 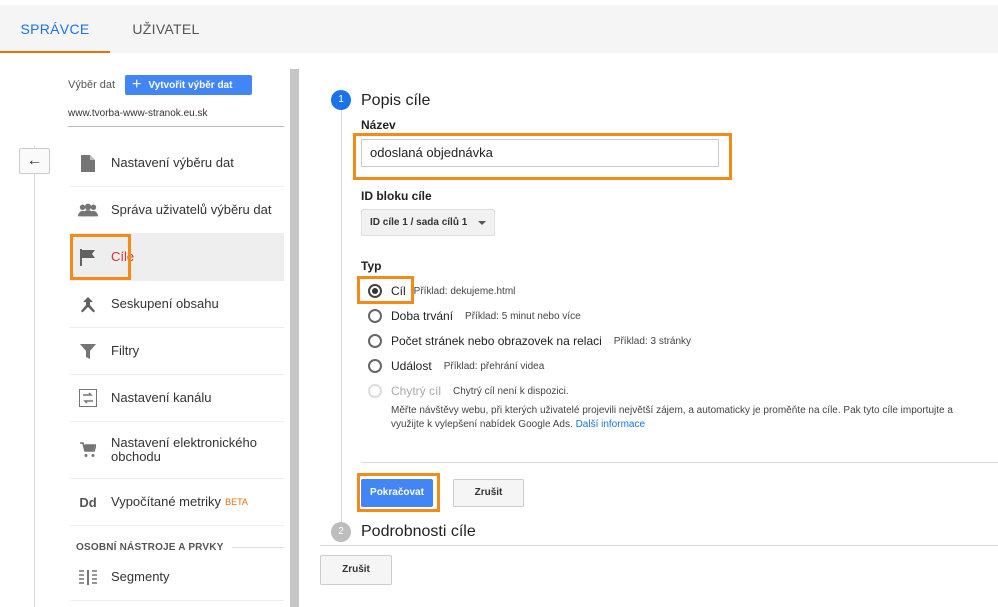 What do you see at coordinates (499, 26) in the screenshot?
I see `top-tab-bar: SPRÁVCE UŽIVATEL` at bounding box center [499, 26].